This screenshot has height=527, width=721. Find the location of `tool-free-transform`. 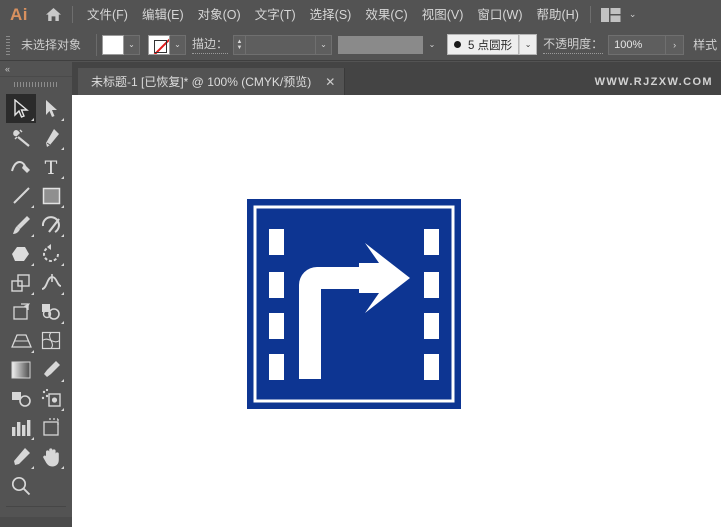

tool-free-transform is located at coordinates (21, 311).